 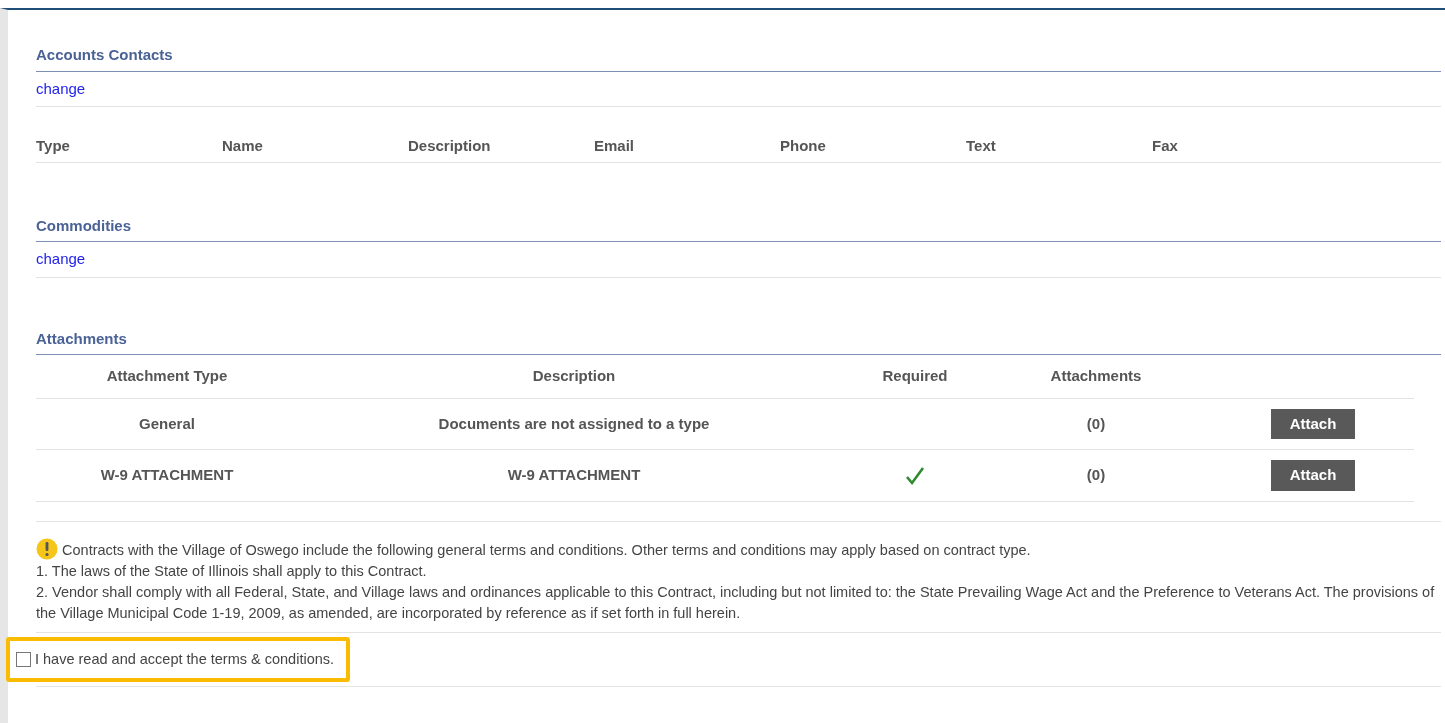 I want to click on terms-paragraph: 1. The laws of the State of Illinois shall apply to this Contract., so click(x=232, y=571).